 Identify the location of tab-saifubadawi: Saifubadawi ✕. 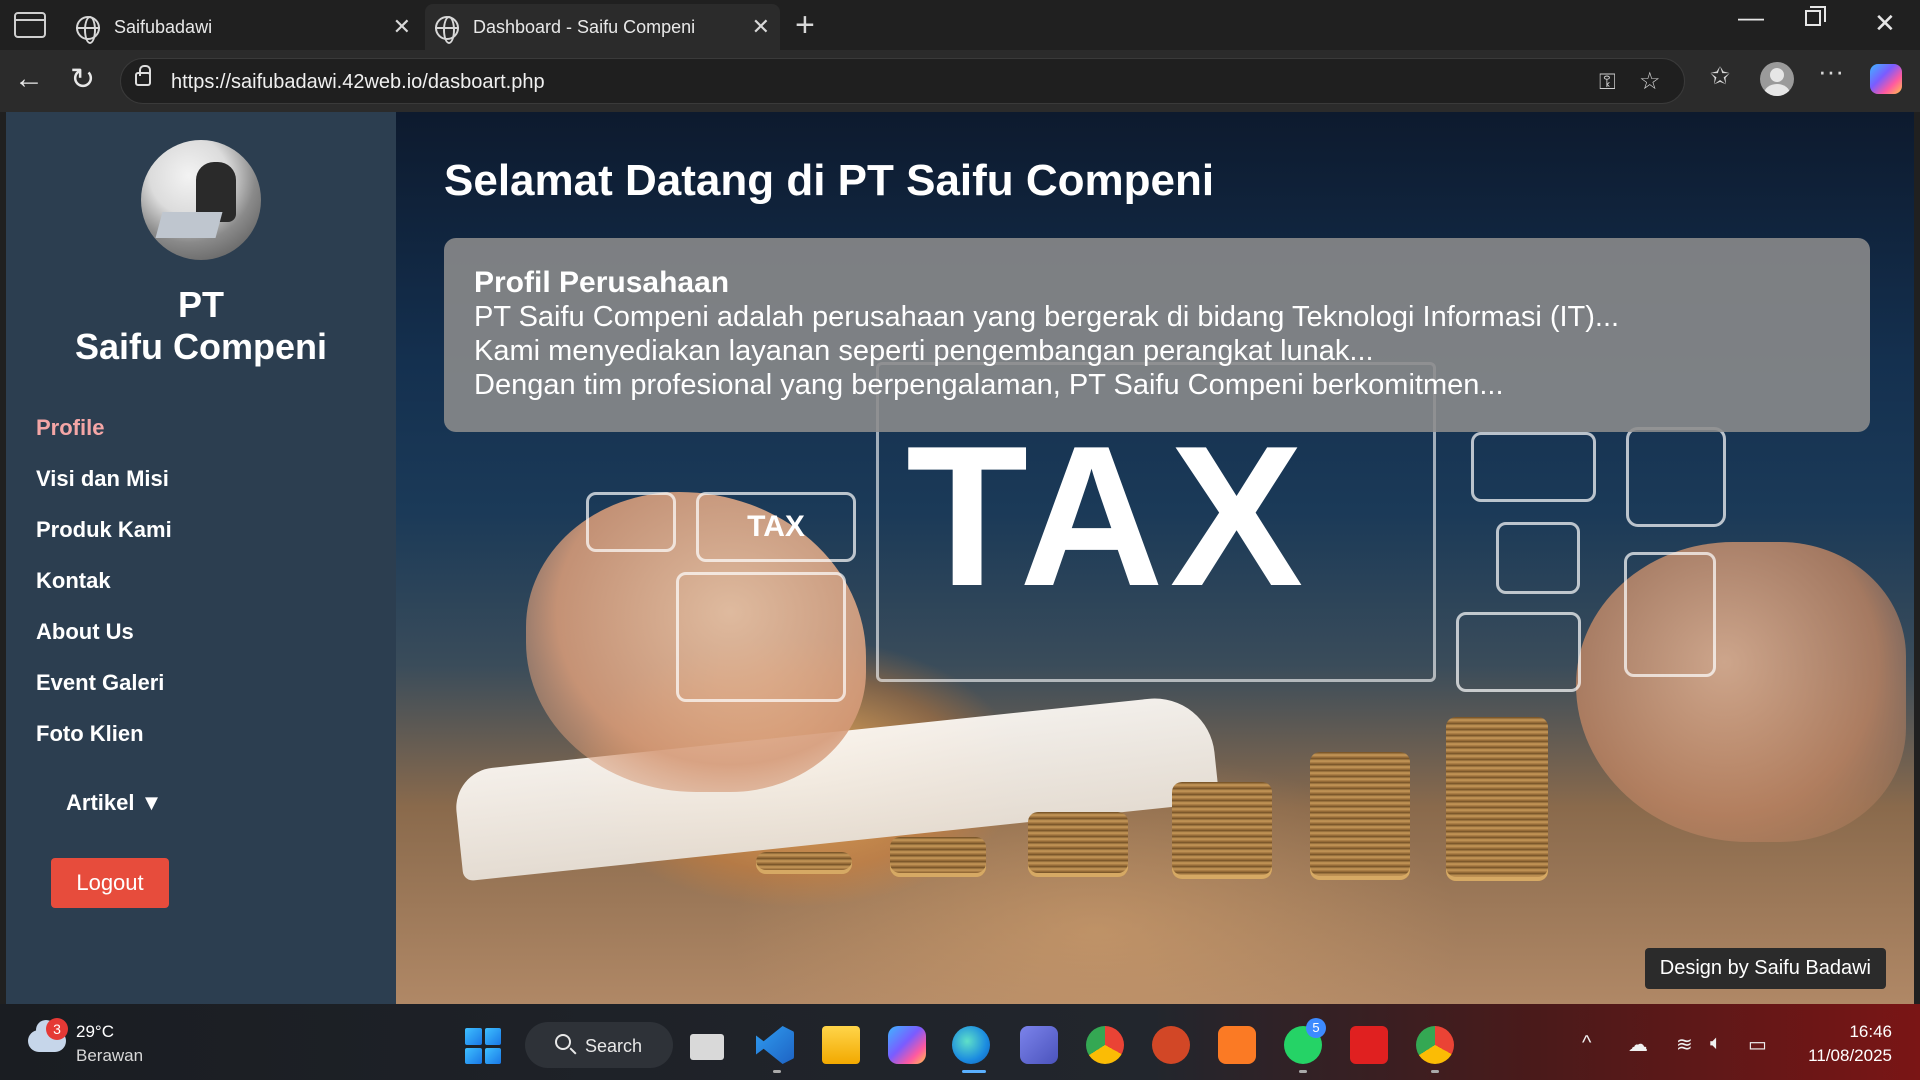
(243, 27).